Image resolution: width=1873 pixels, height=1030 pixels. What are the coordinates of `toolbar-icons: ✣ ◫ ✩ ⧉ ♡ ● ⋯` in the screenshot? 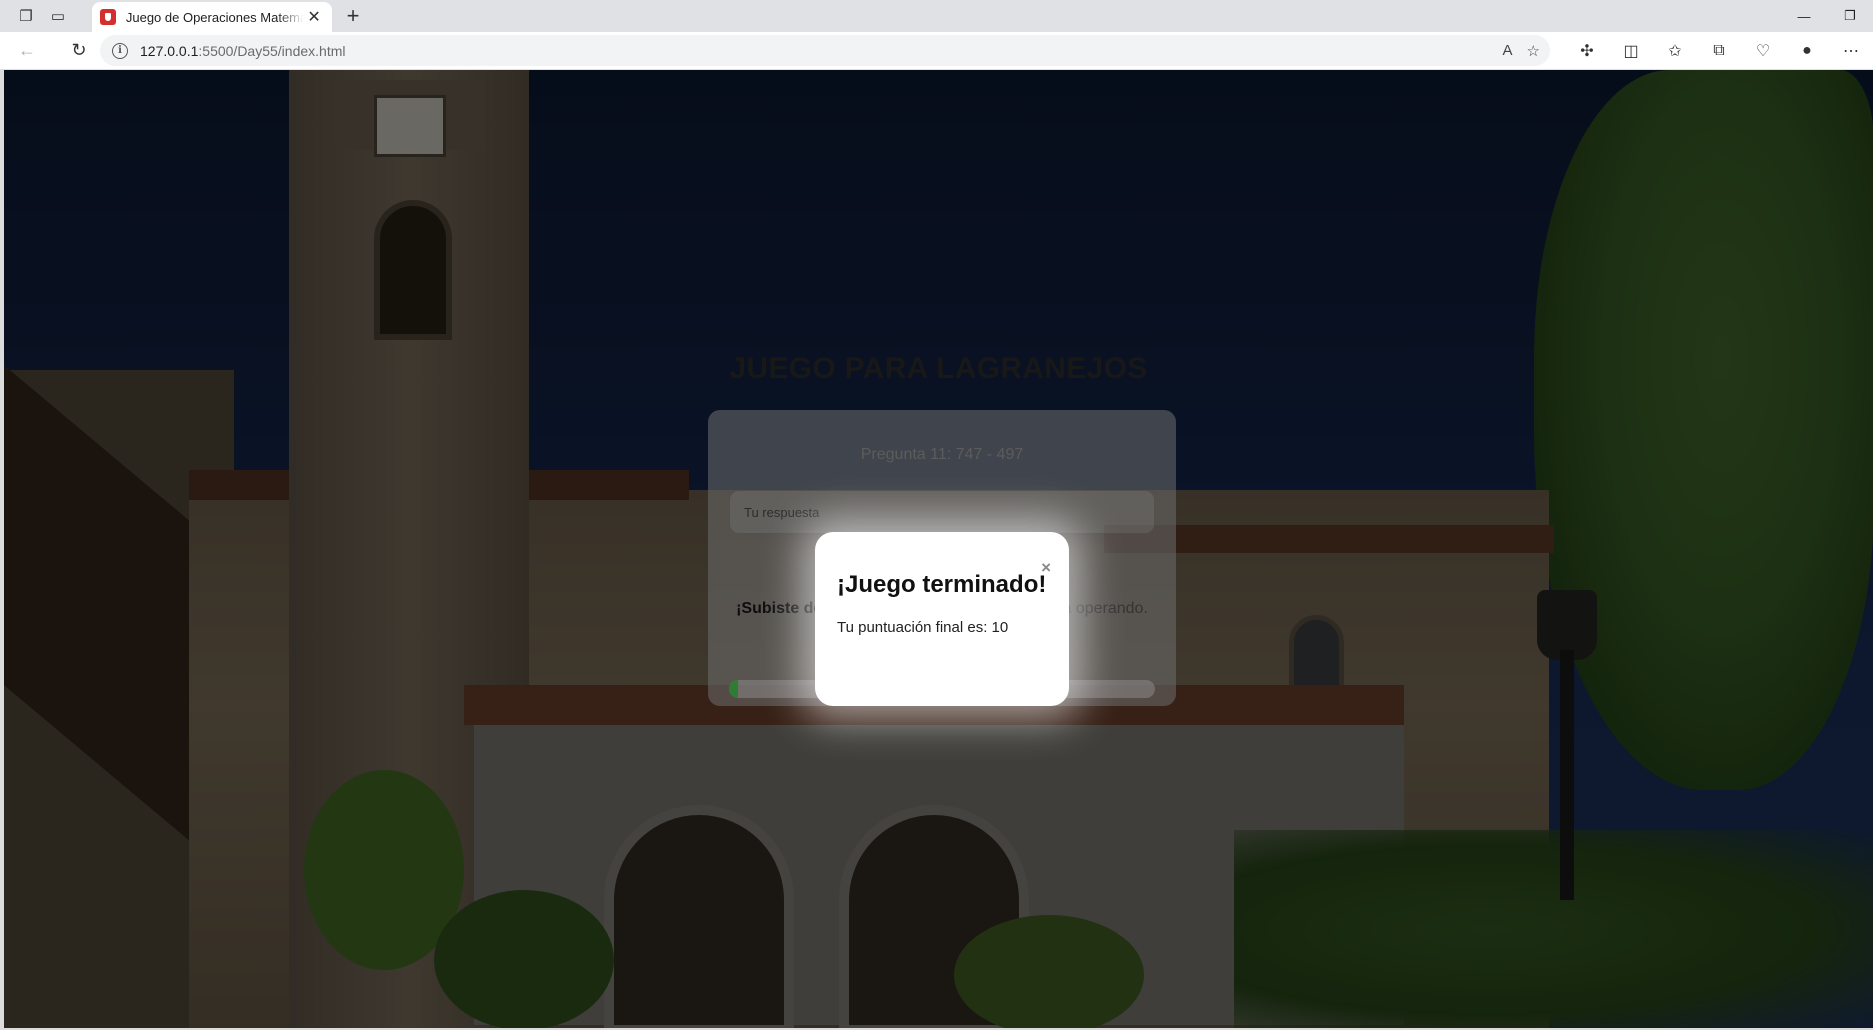 It's located at (1719, 51).